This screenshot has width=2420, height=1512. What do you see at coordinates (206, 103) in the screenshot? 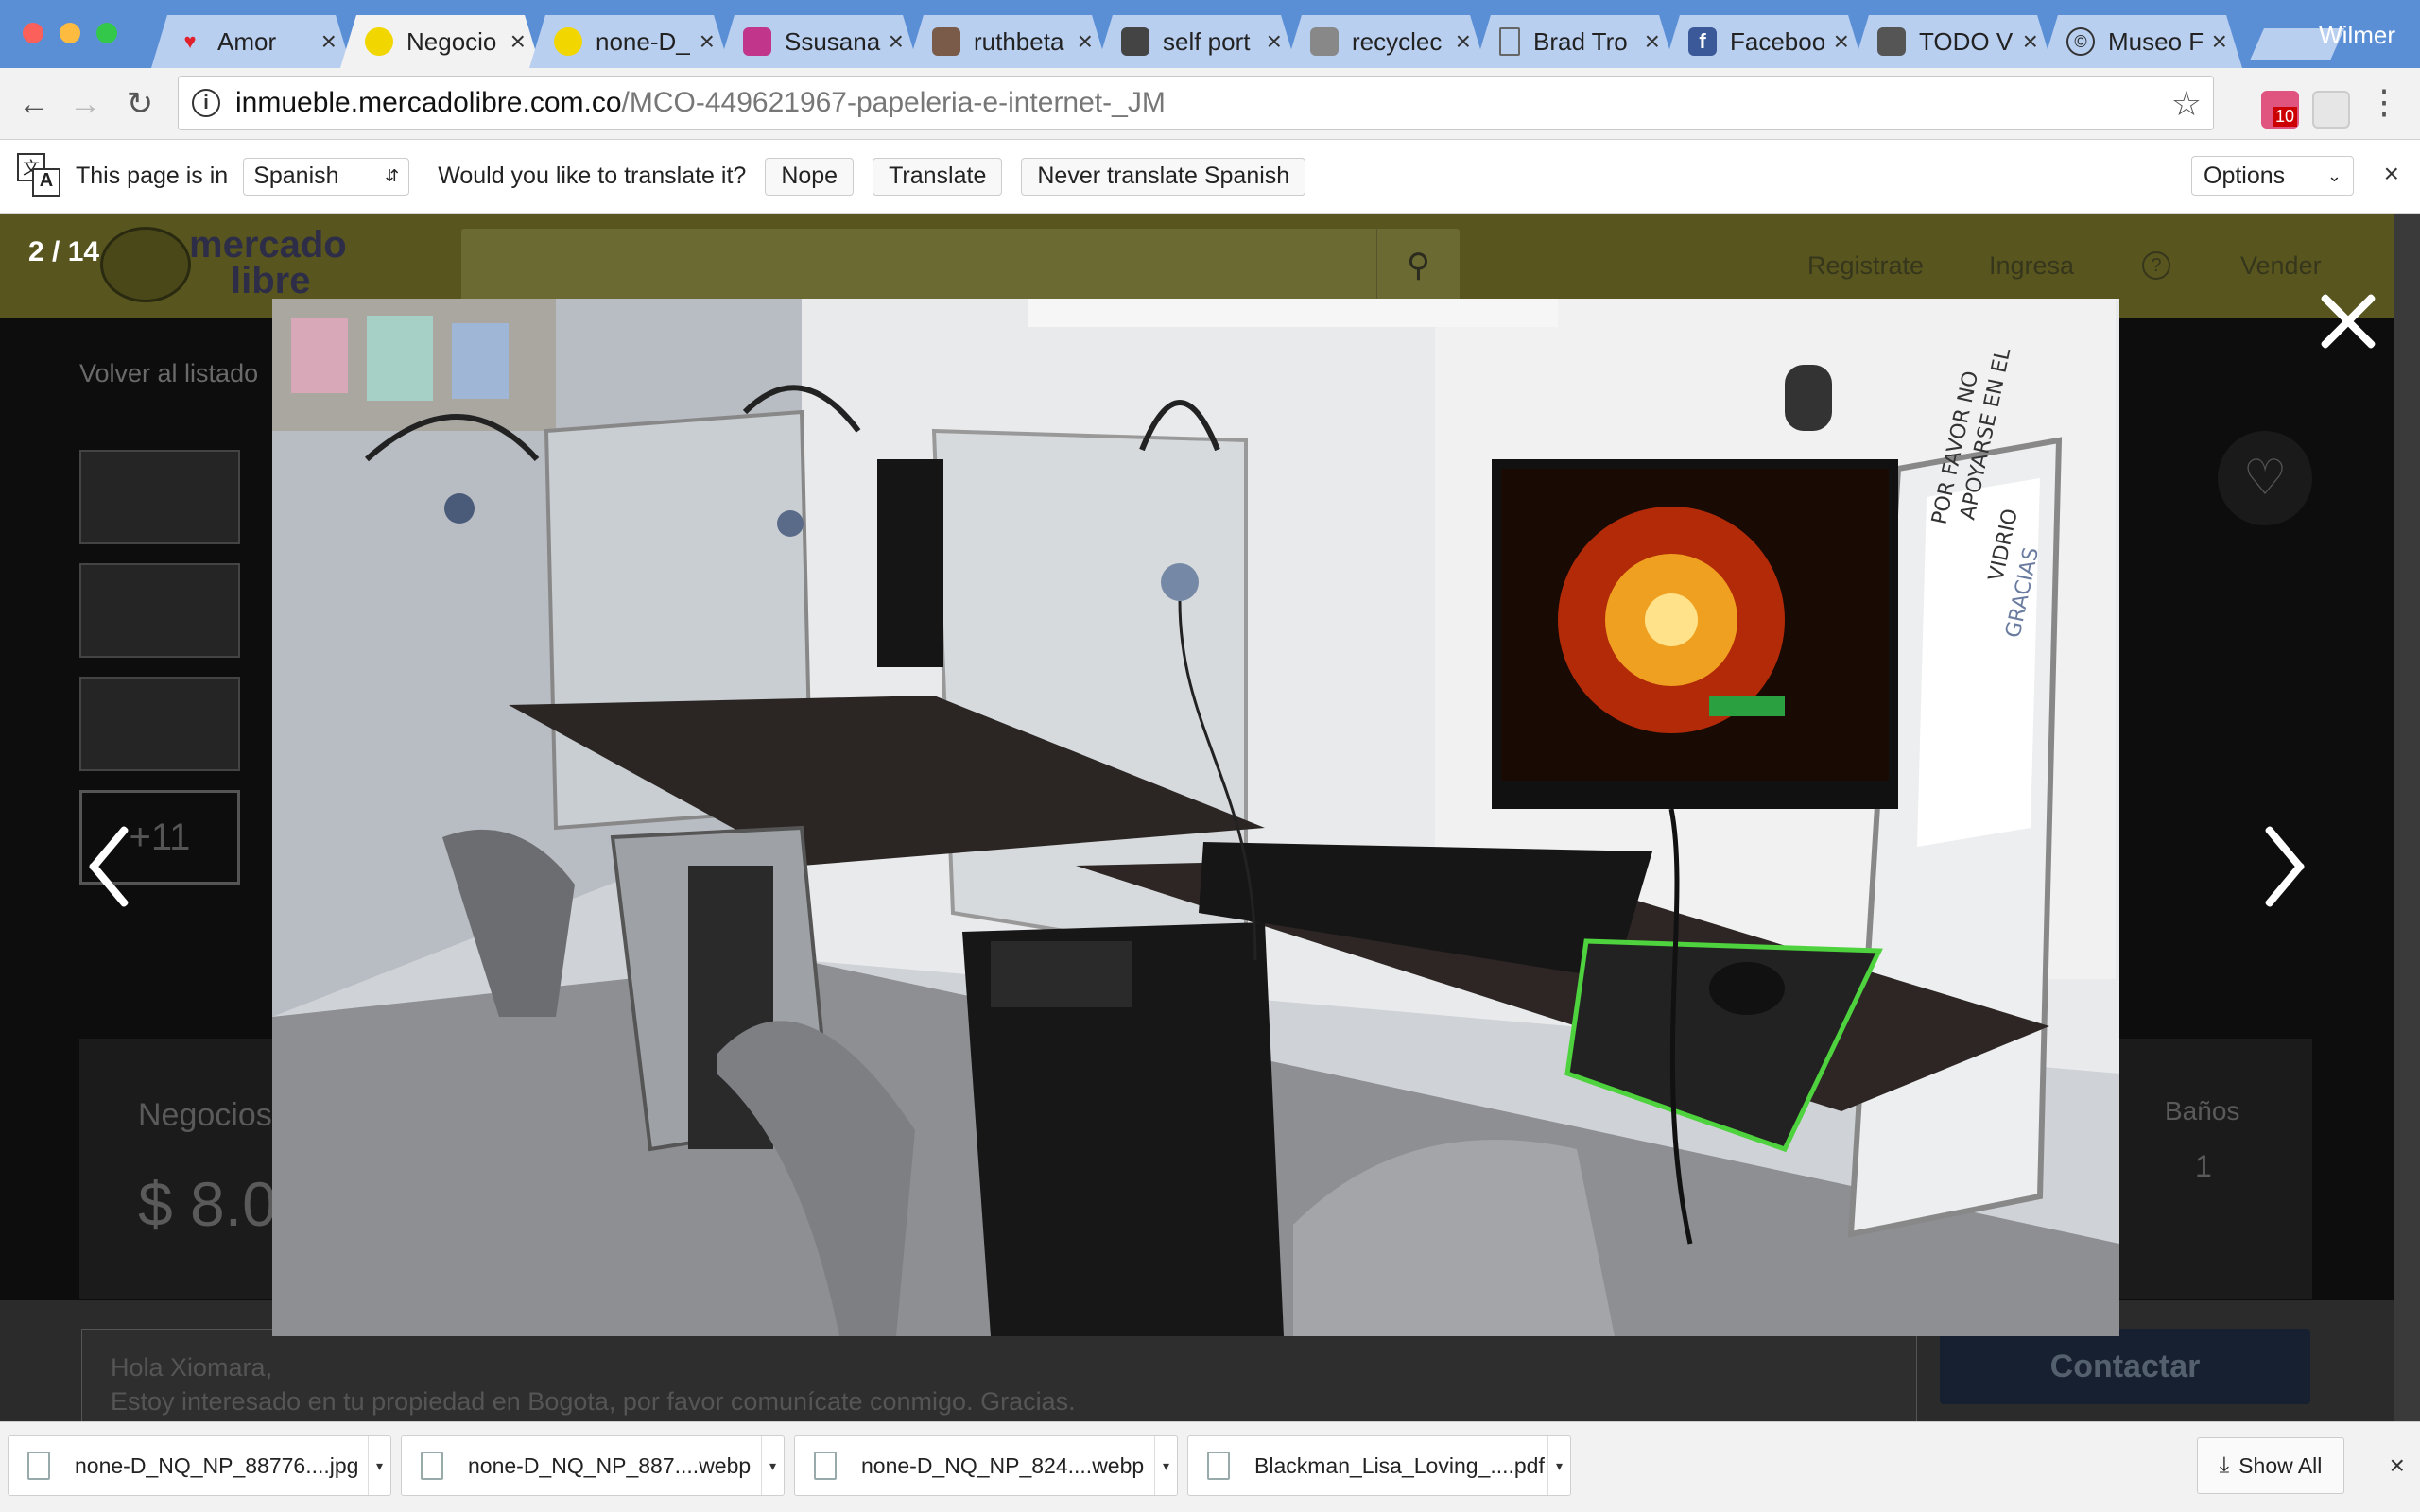
I see `info-icon: i` at bounding box center [206, 103].